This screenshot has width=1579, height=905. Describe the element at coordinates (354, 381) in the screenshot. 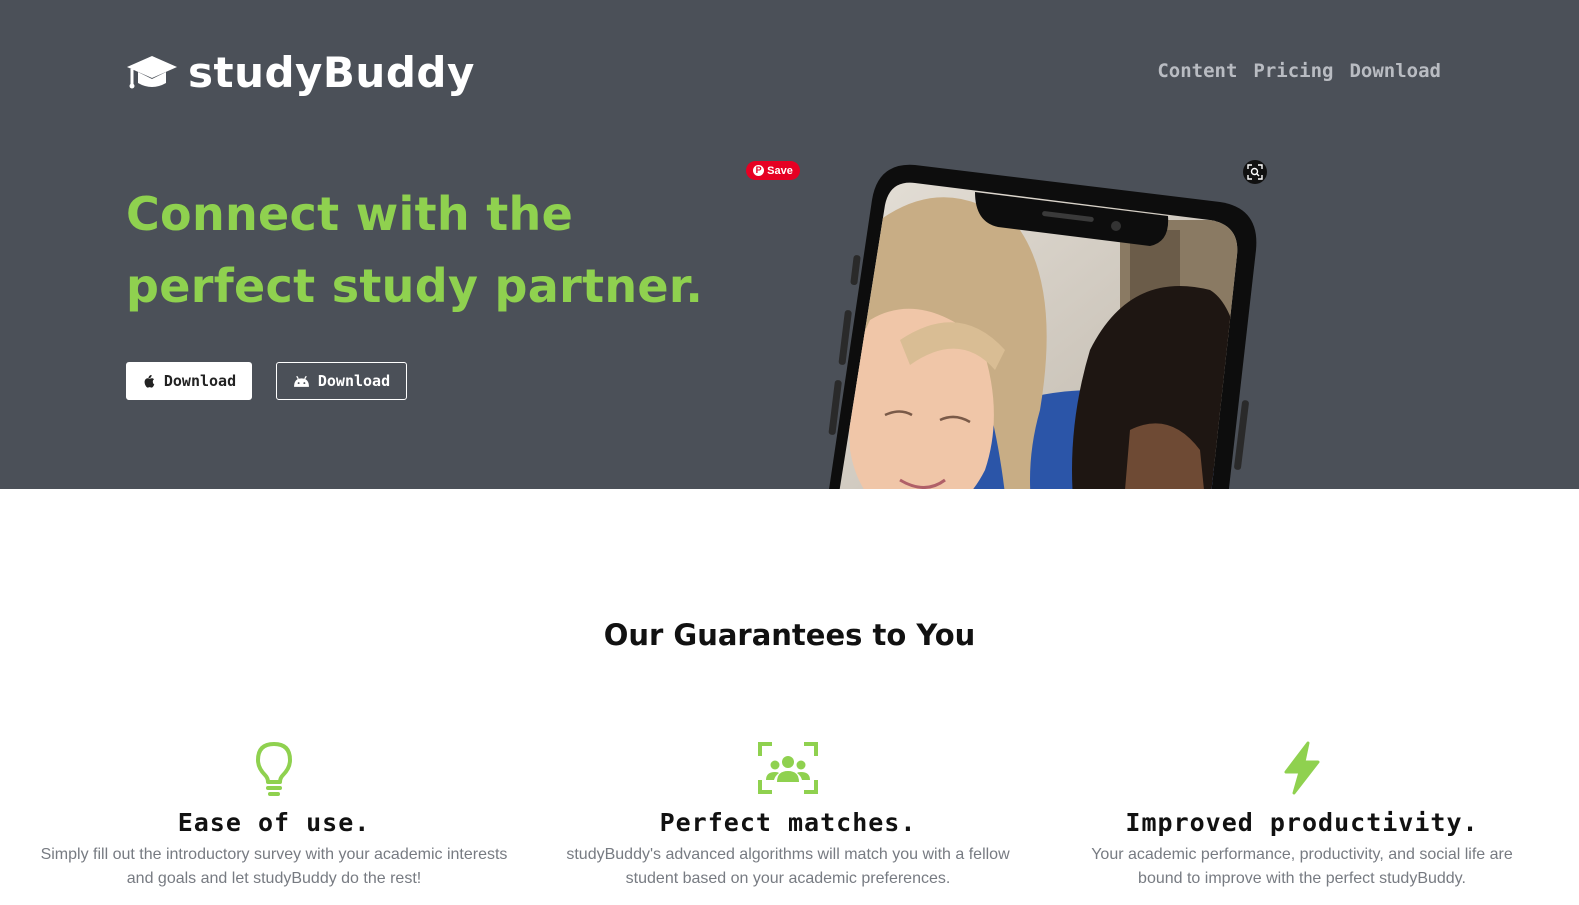

I see `download-android-label: Download` at that location.